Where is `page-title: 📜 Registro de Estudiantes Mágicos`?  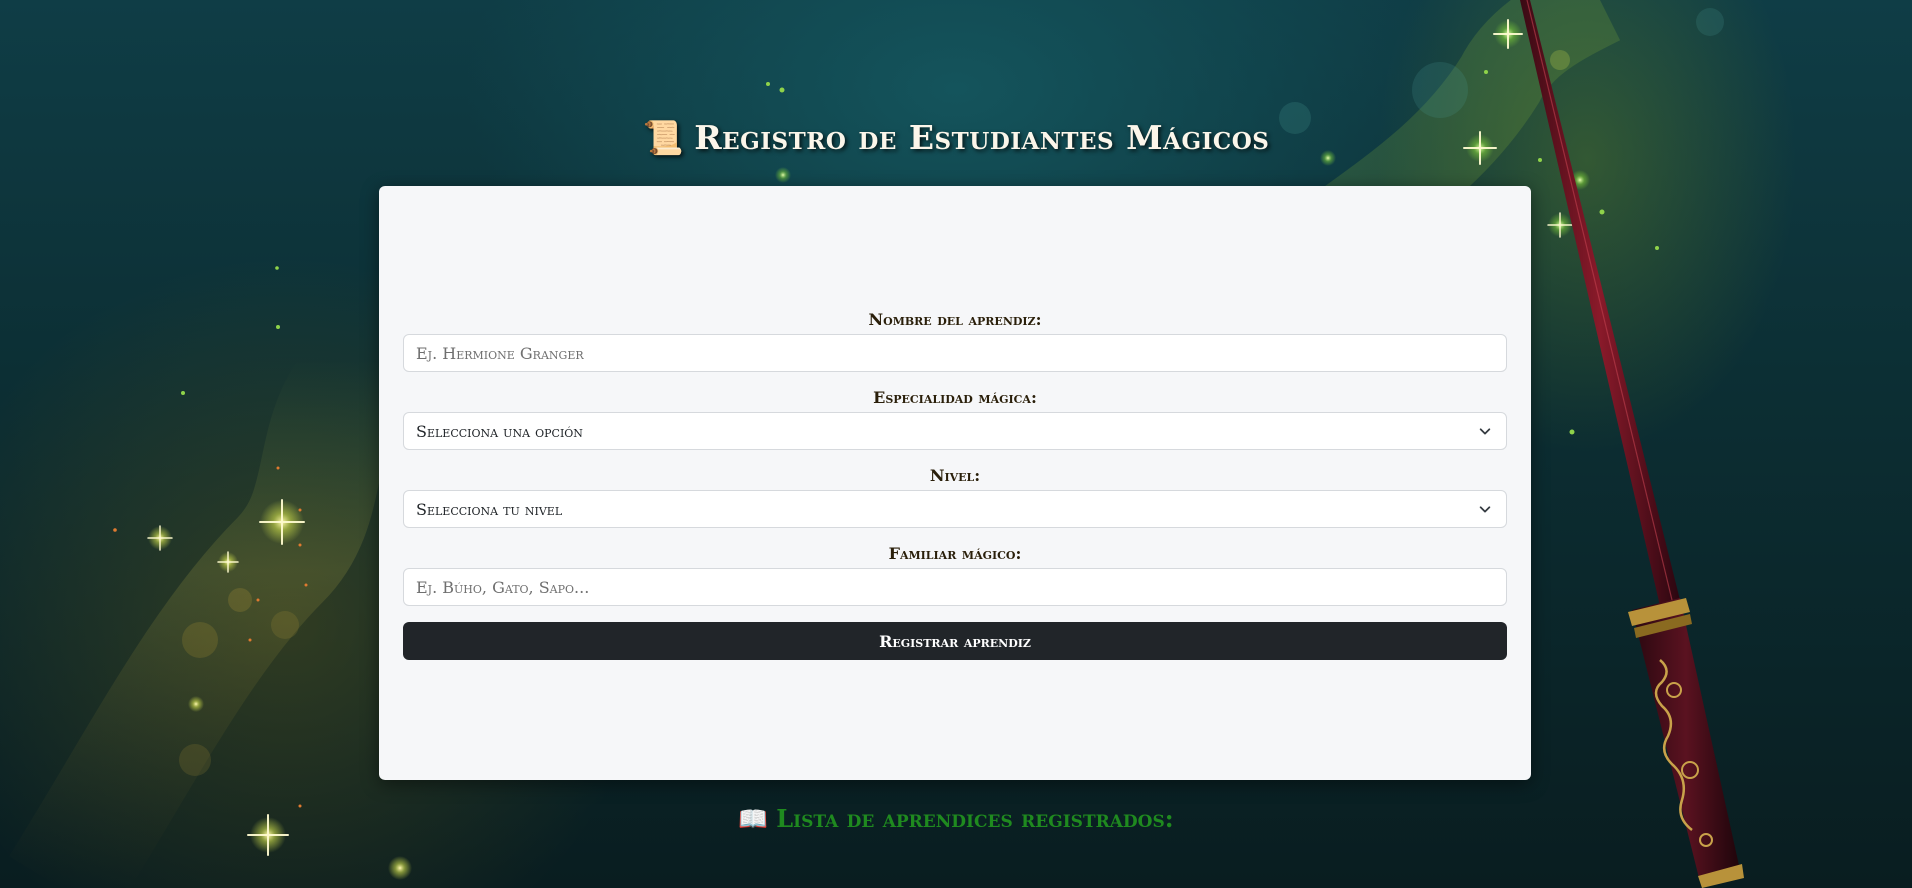
page-title: 📜 Registro de Estudiantes Mágicos is located at coordinates (956, 138).